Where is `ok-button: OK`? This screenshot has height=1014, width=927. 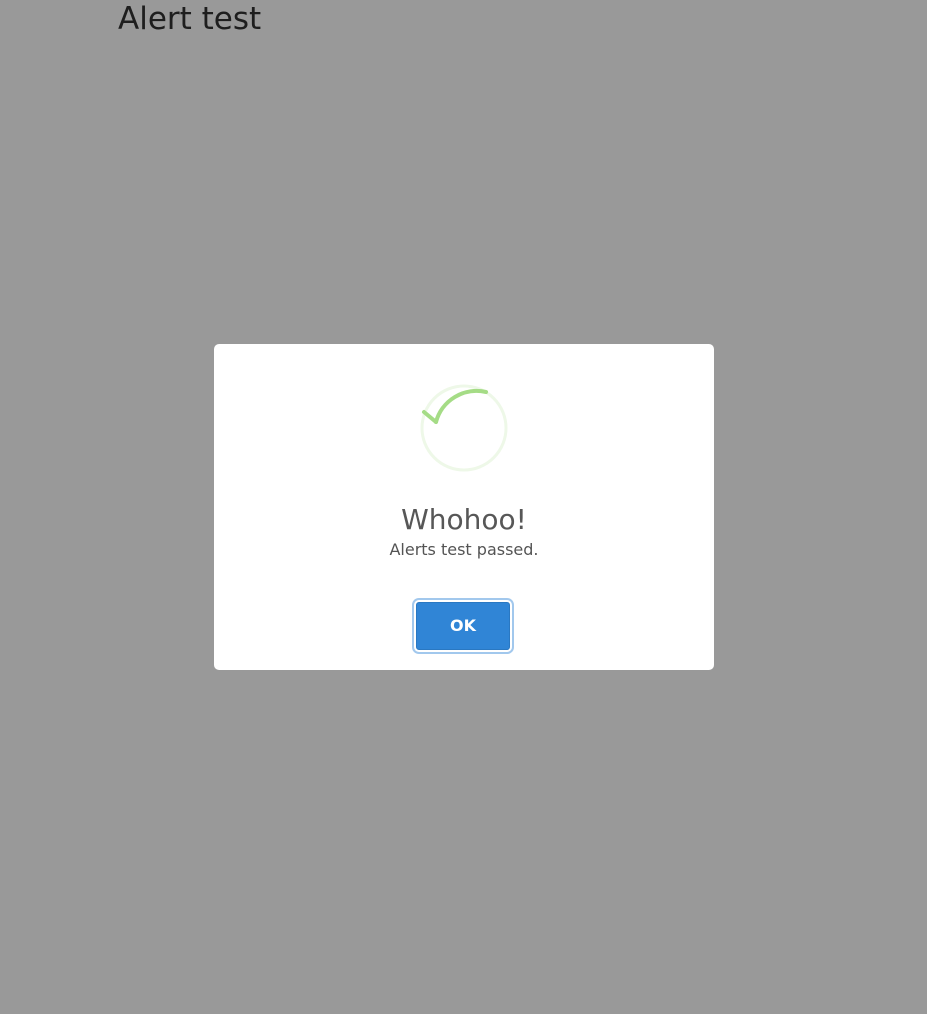
ok-button: OK is located at coordinates (463, 626).